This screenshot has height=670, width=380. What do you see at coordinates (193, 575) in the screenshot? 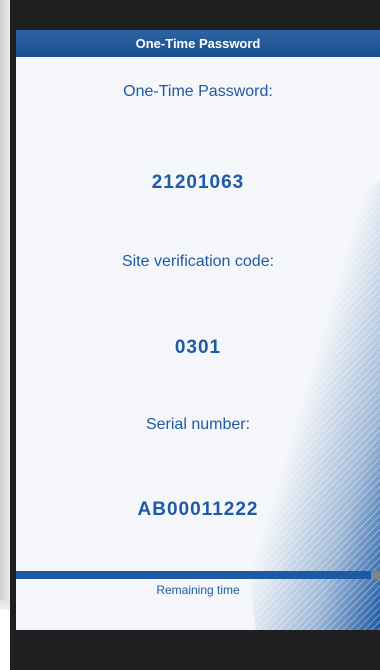
I see `remaining-time-fill` at bounding box center [193, 575].